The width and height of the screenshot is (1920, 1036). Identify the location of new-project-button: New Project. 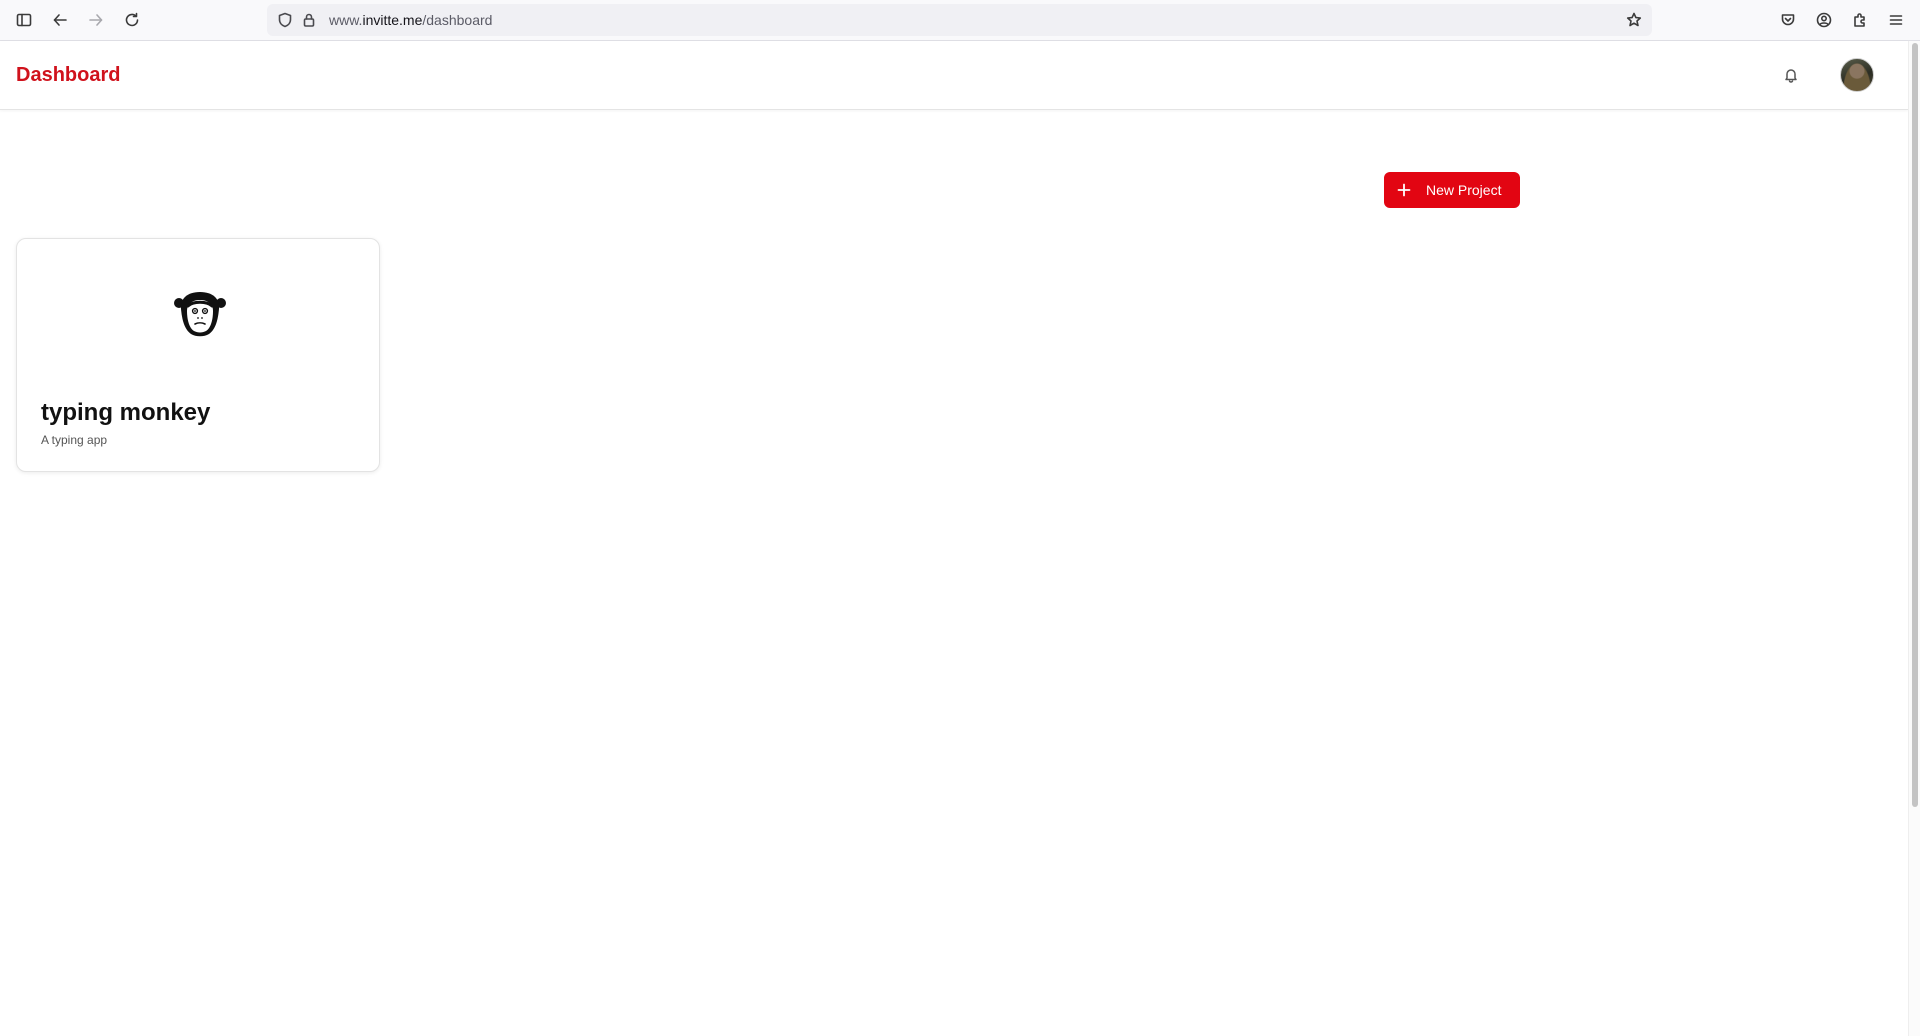
(1452, 190).